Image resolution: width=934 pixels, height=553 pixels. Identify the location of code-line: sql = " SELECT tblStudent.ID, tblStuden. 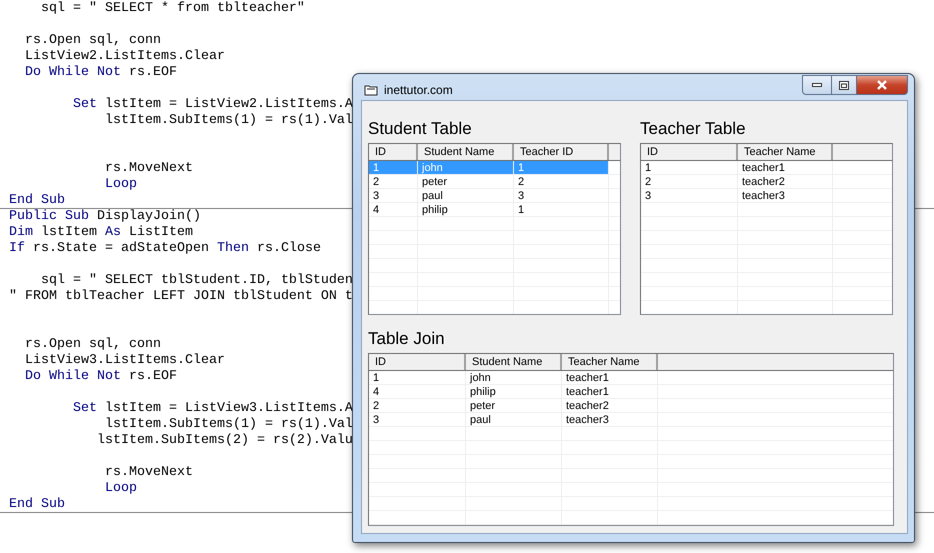
(196, 280).